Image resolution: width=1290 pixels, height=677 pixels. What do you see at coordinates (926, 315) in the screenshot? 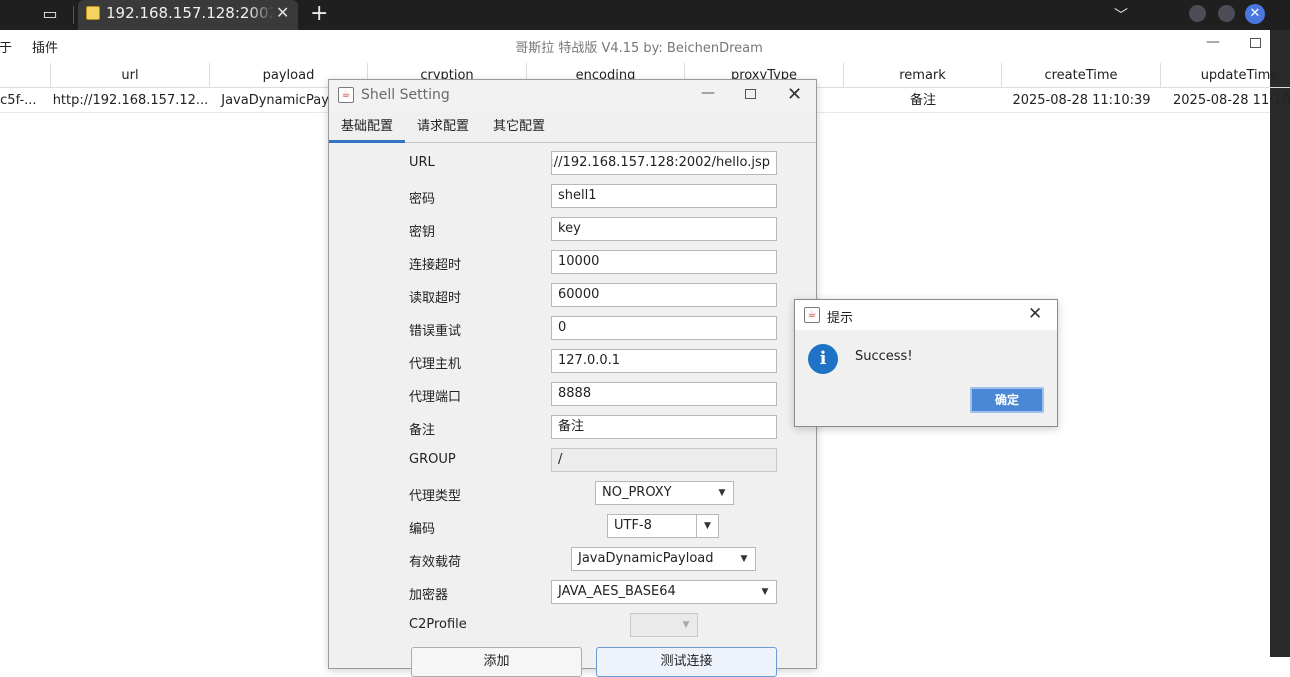
I see `alert-titlebar: ☕ 提示 ✕` at bounding box center [926, 315].